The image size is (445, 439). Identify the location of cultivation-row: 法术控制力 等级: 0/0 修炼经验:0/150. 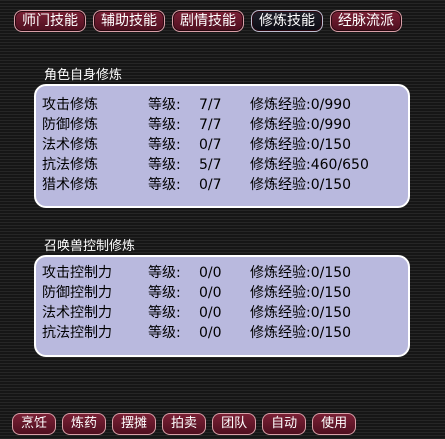
(222, 313).